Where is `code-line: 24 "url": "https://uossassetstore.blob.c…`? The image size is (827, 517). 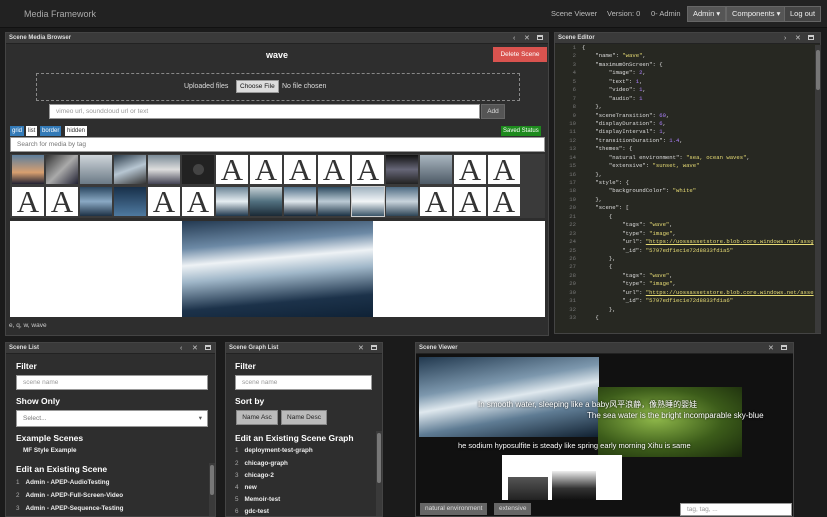
code-line: 24 "url": "https://uossassetstore.blob.c… is located at coordinates (686, 242).